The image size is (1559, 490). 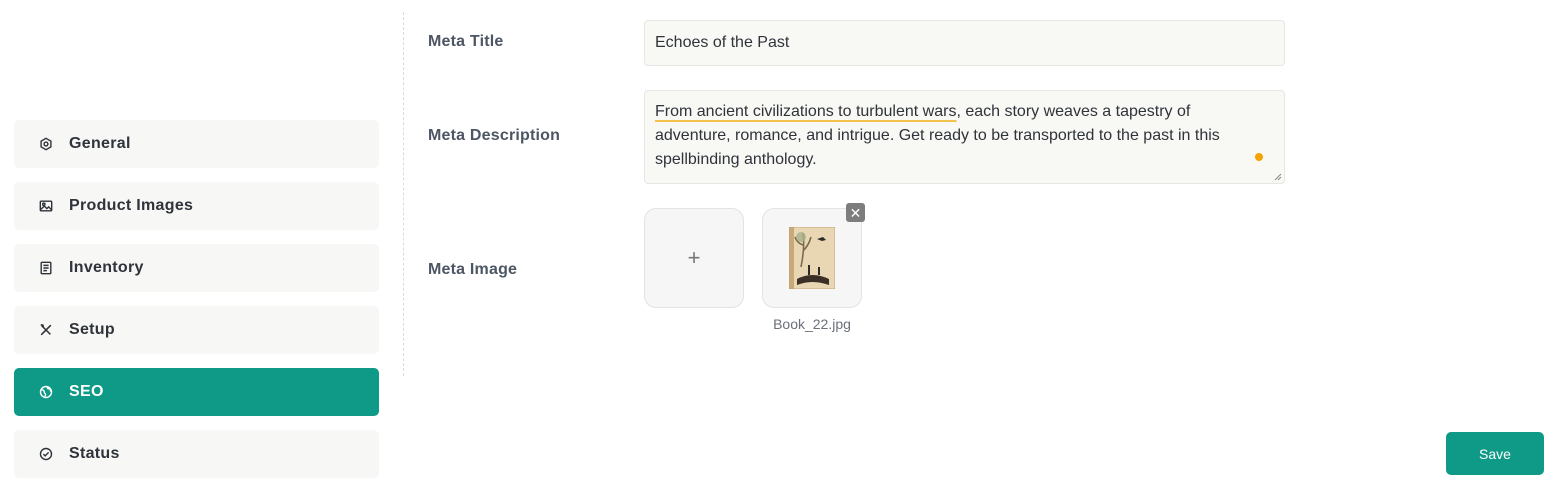 I want to click on tools-icon, so click(x=46, y=330).